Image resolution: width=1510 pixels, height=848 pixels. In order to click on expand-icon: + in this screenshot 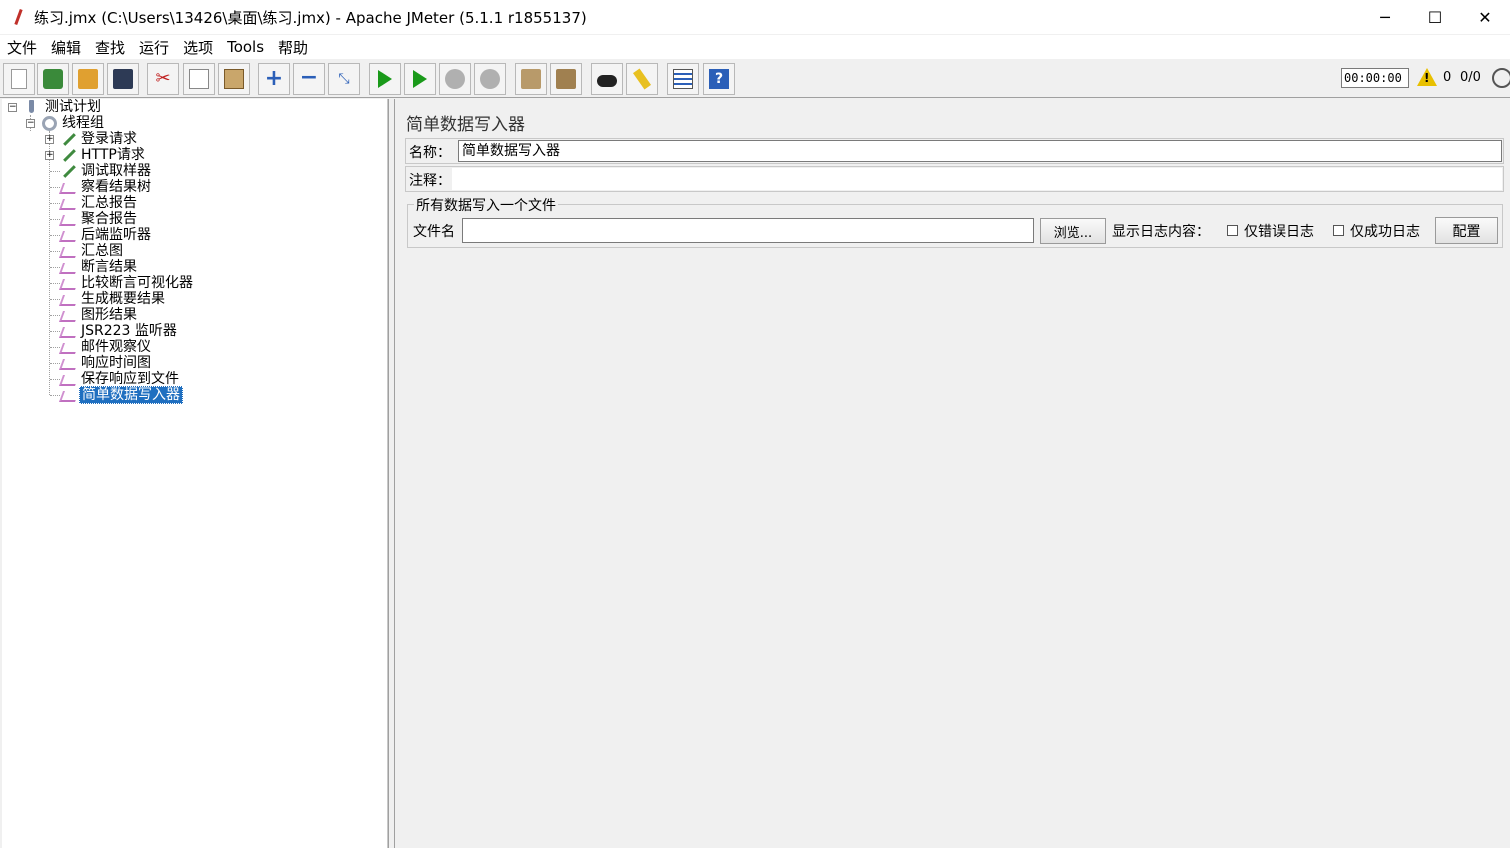, I will do `click(274, 78)`.